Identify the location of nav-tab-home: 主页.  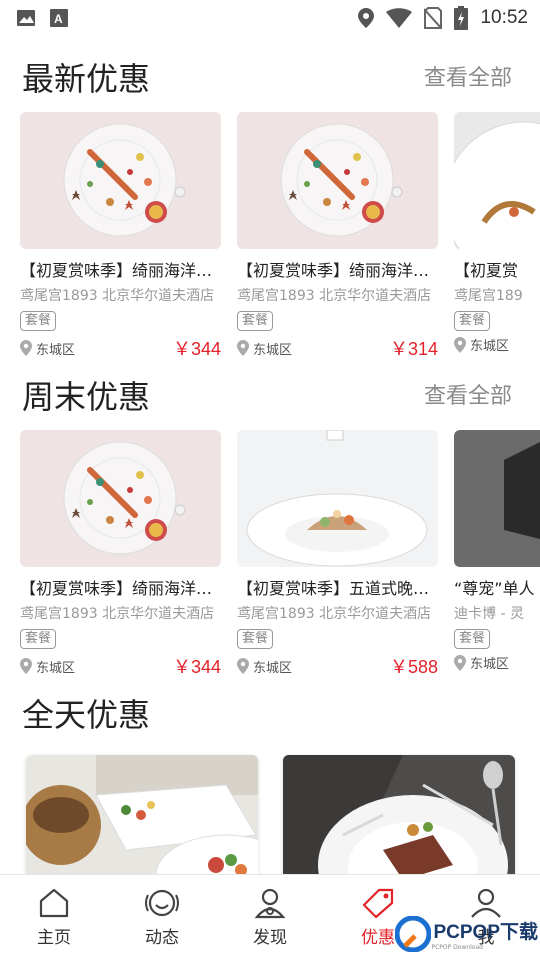
(54, 917).